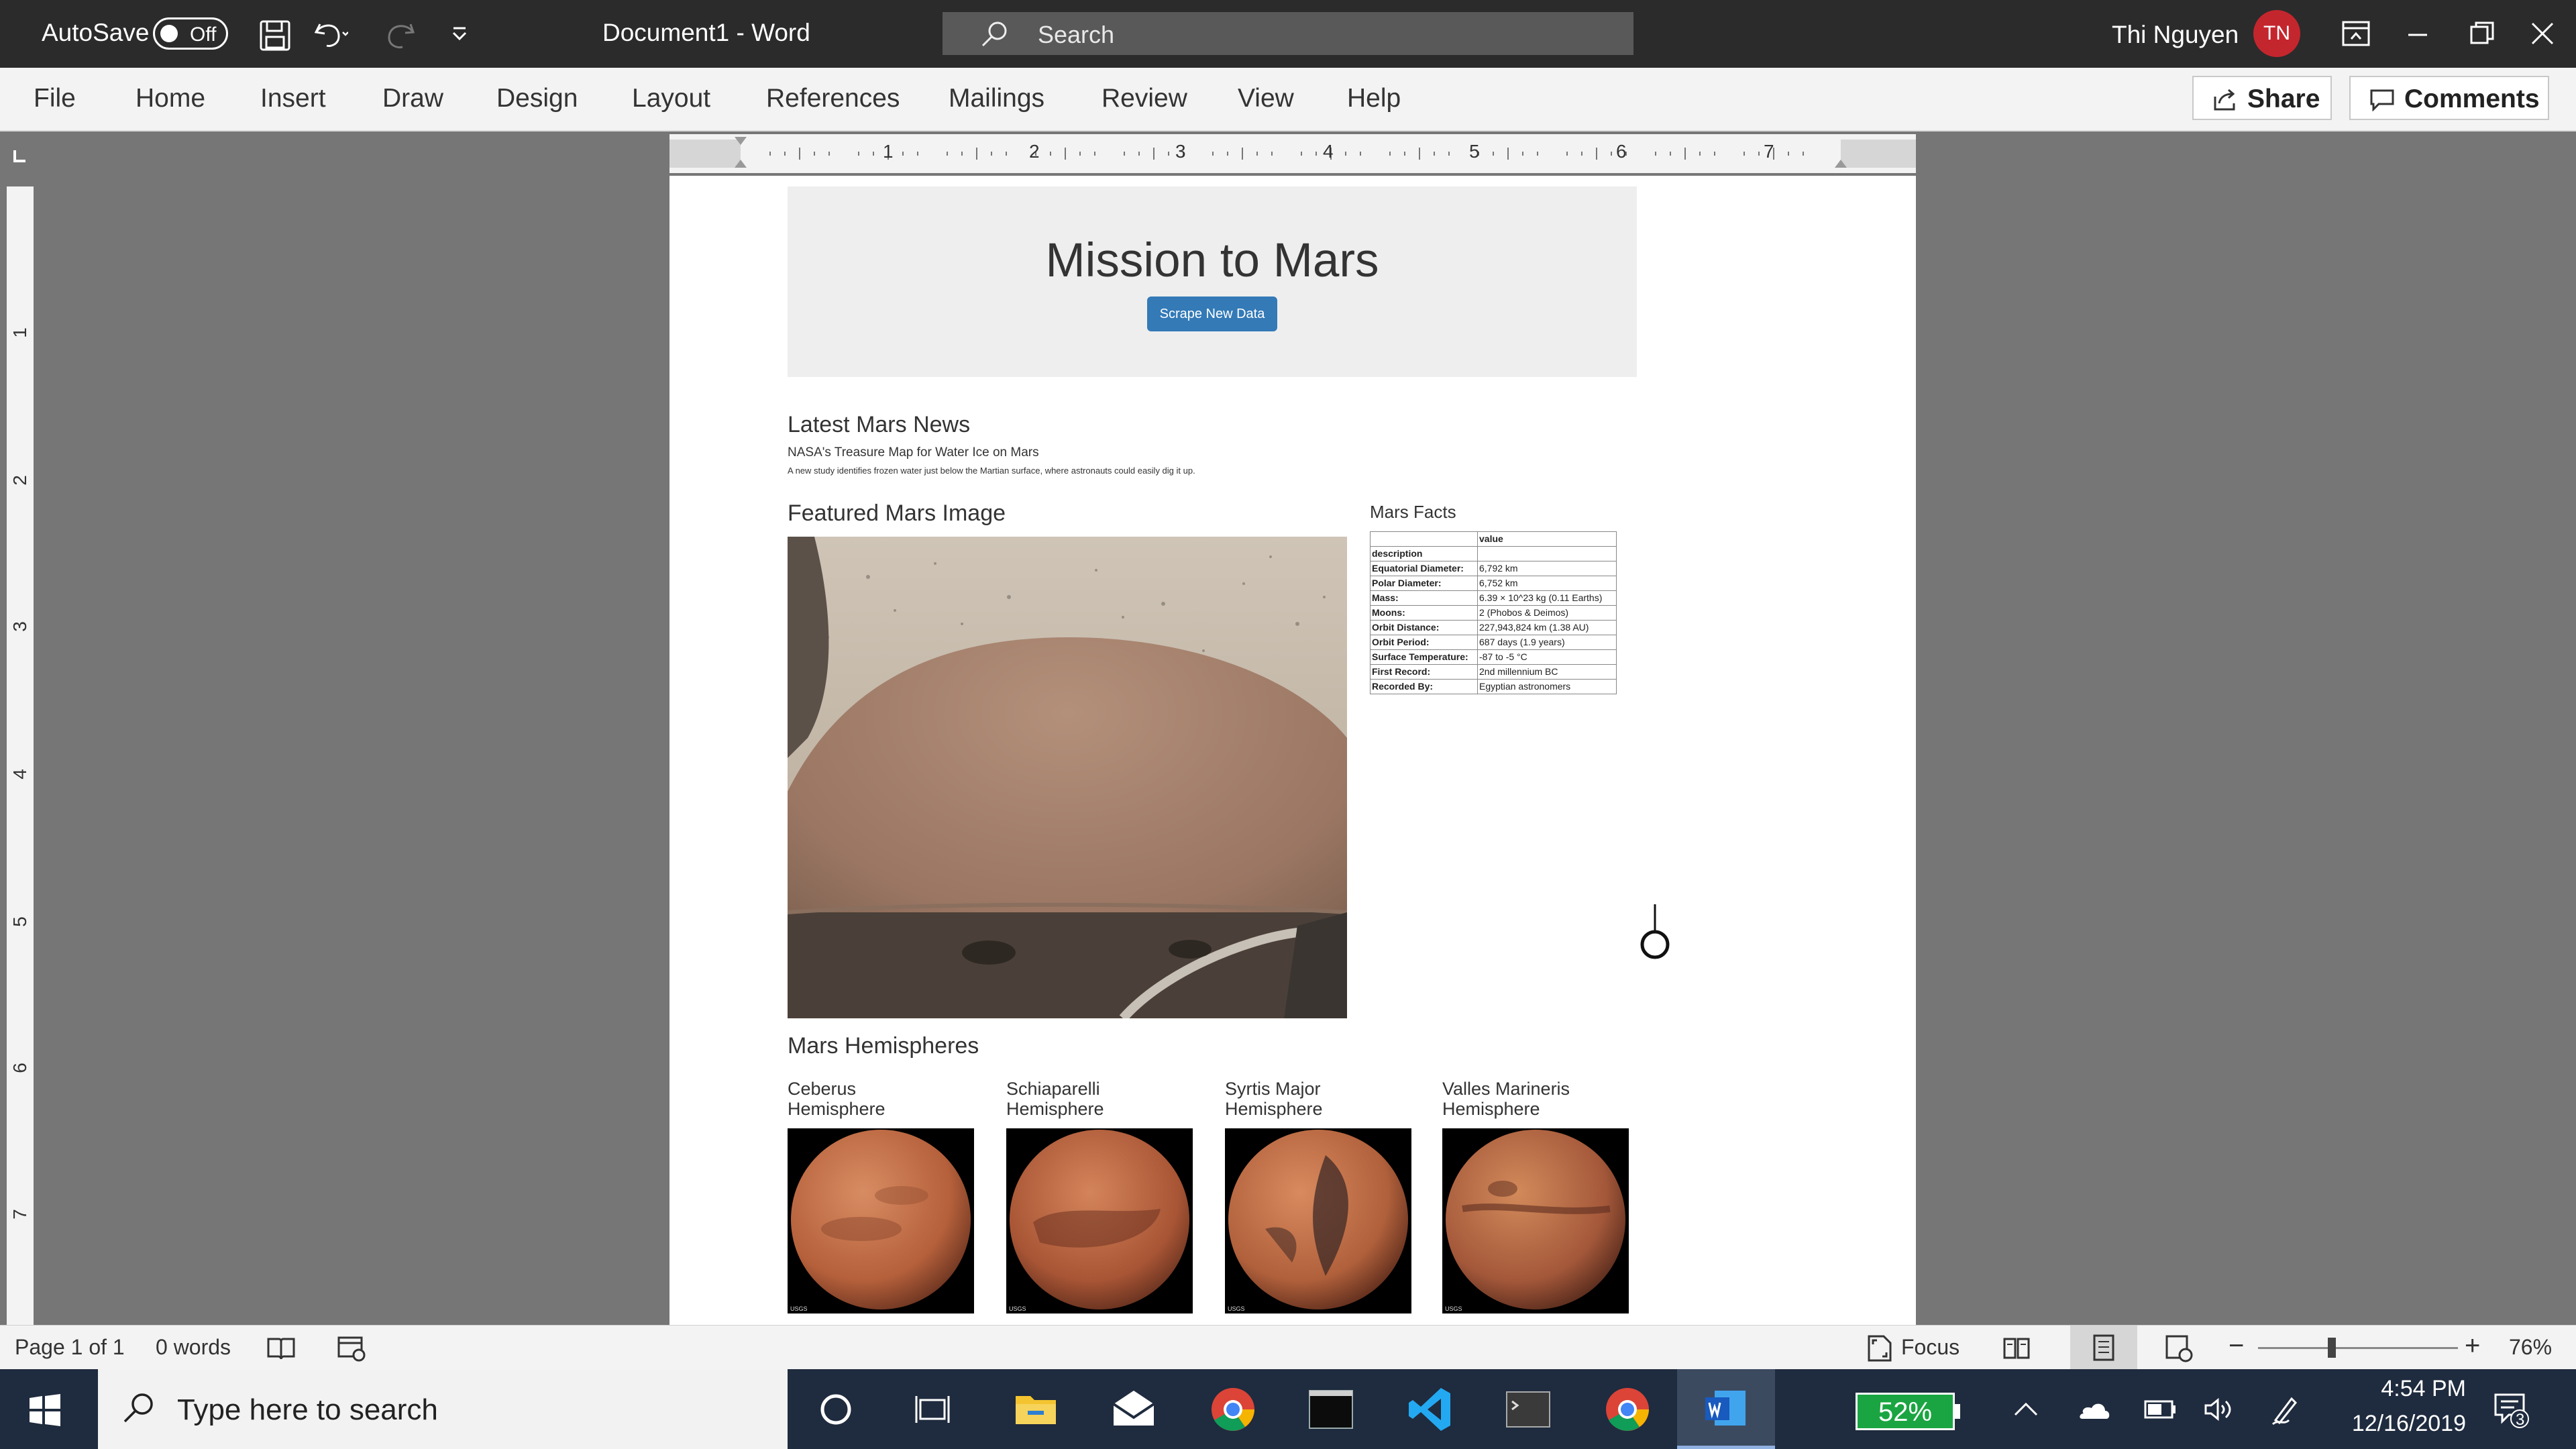 This screenshot has height=1449, width=2576. I want to click on tab-draw: Draw, so click(412, 98).